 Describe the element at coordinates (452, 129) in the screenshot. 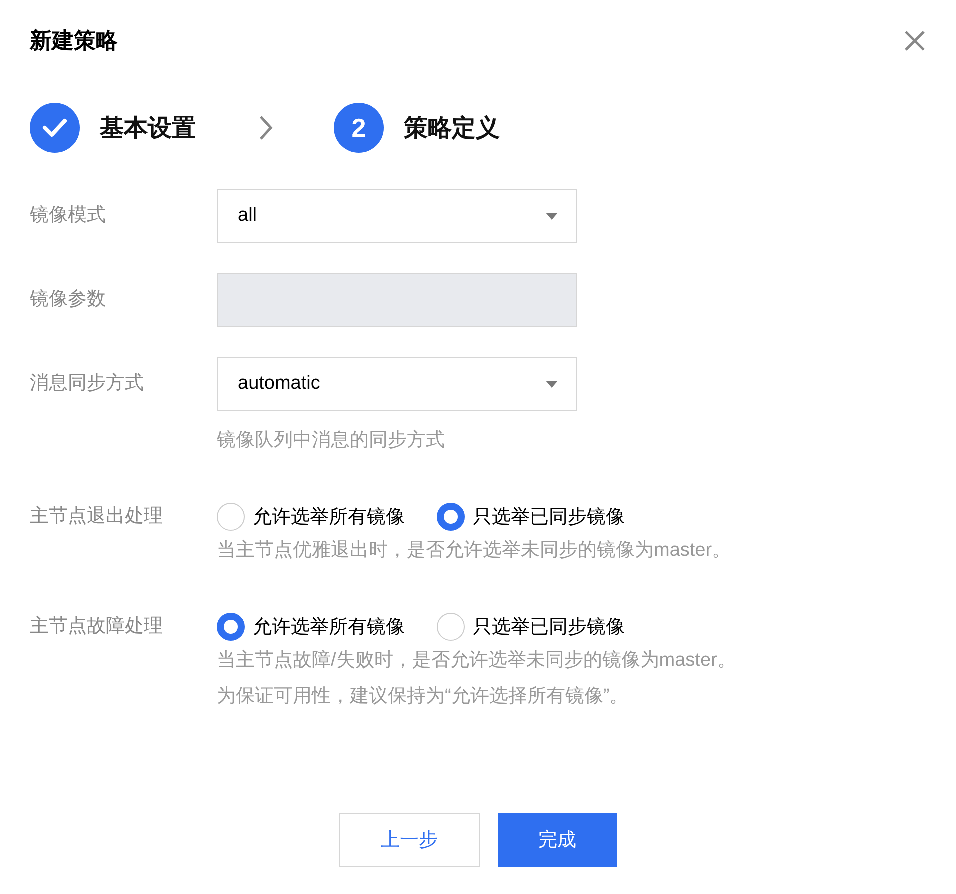

I see `step-label: 策略定义` at that location.